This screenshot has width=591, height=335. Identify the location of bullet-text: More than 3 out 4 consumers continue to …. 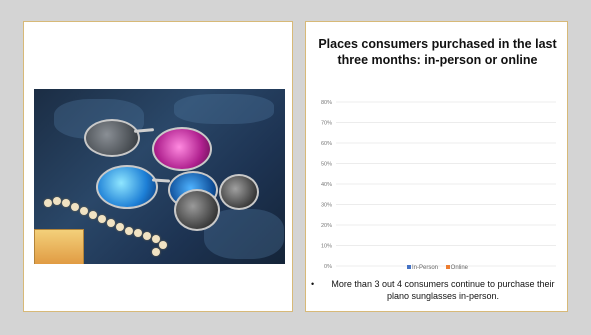
(443, 290).